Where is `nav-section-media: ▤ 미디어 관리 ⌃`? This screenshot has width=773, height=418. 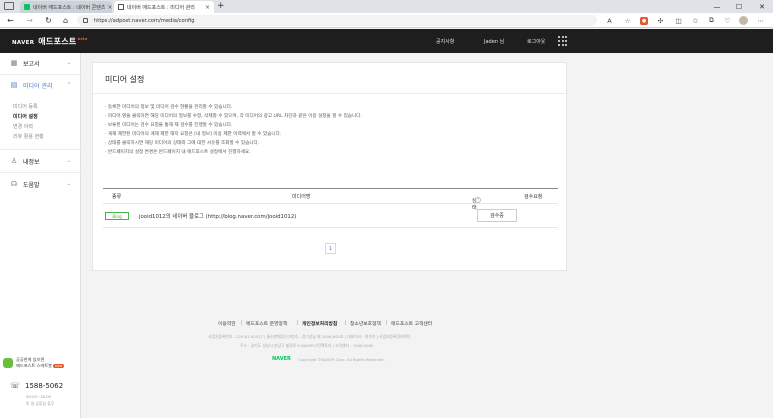
nav-section-media: ▤ 미디어 관리 ⌃ is located at coordinates (40, 85).